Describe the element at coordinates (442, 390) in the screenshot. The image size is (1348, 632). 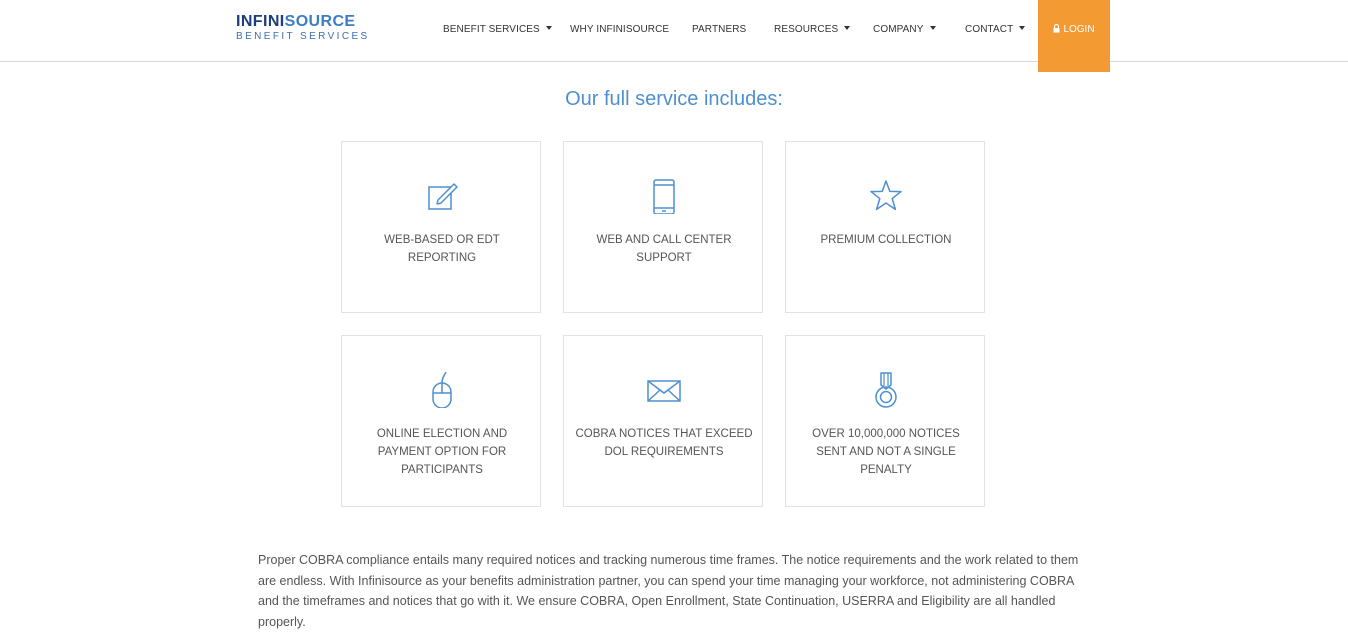
I see `mouse-icon` at that location.